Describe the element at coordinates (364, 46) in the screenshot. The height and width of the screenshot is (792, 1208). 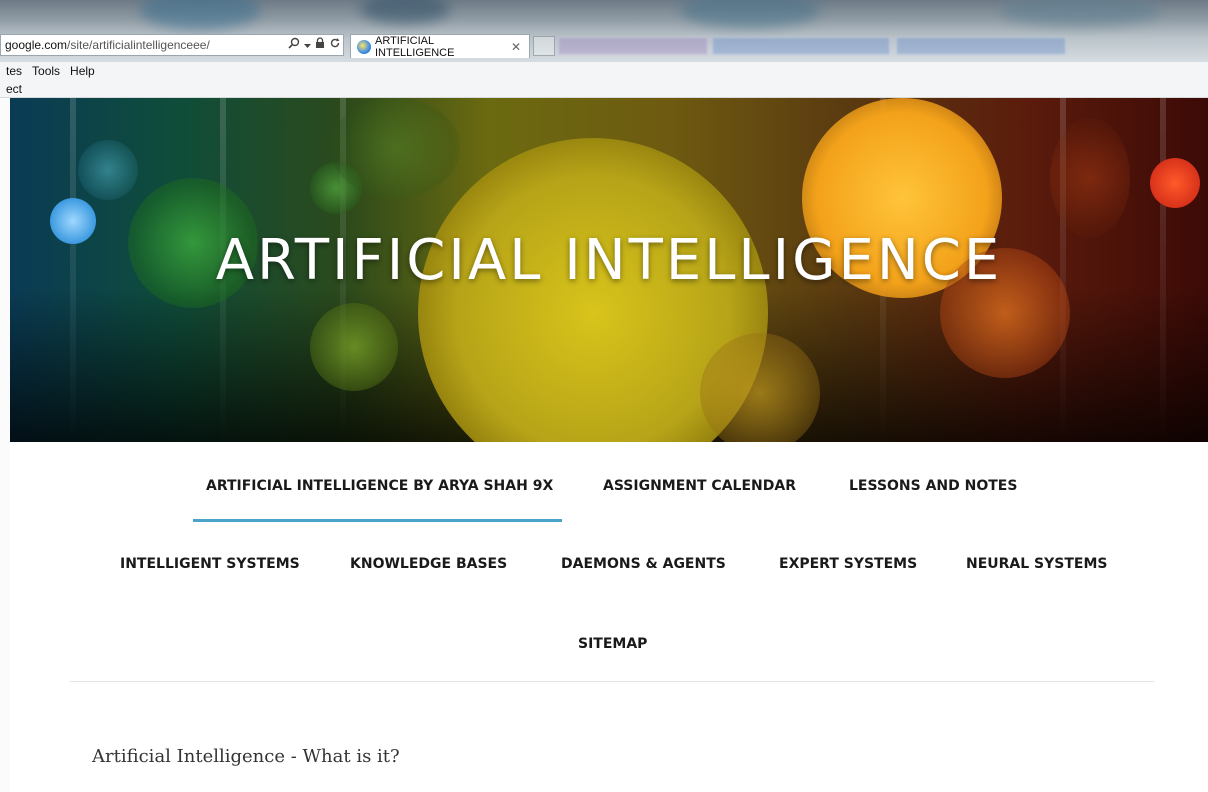
I see `ie-logo-icon` at that location.